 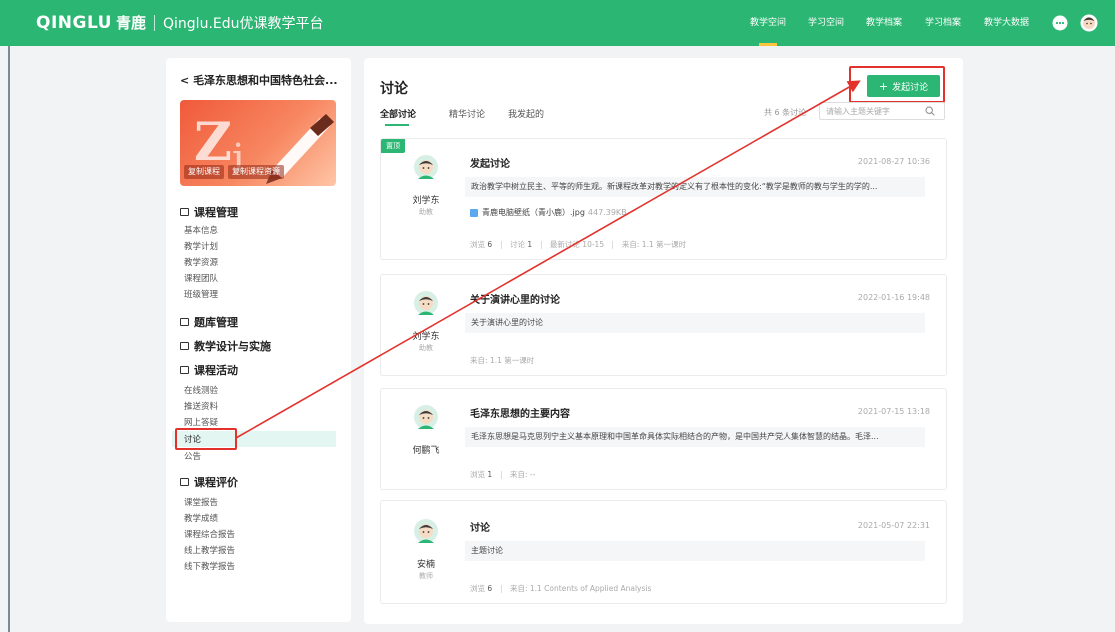 What do you see at coordinates (201, 422) in the screenshot?
I see `sidebar-item-online-qa: 网上答疑` at bounding box center [201, 422].